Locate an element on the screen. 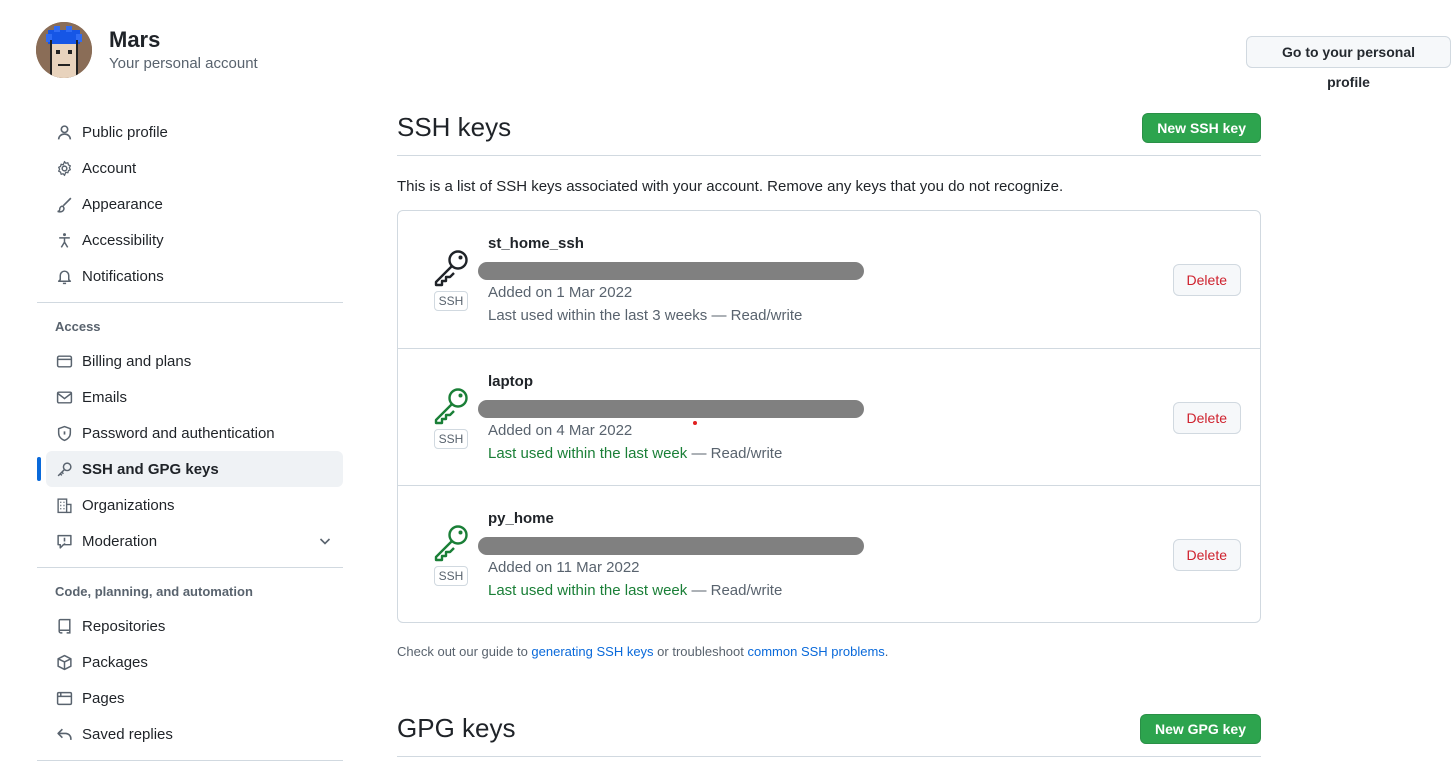 Image resolution: width=1451 pixels, height=768 pixels. browser-icon is located at coordinates (64, 698).